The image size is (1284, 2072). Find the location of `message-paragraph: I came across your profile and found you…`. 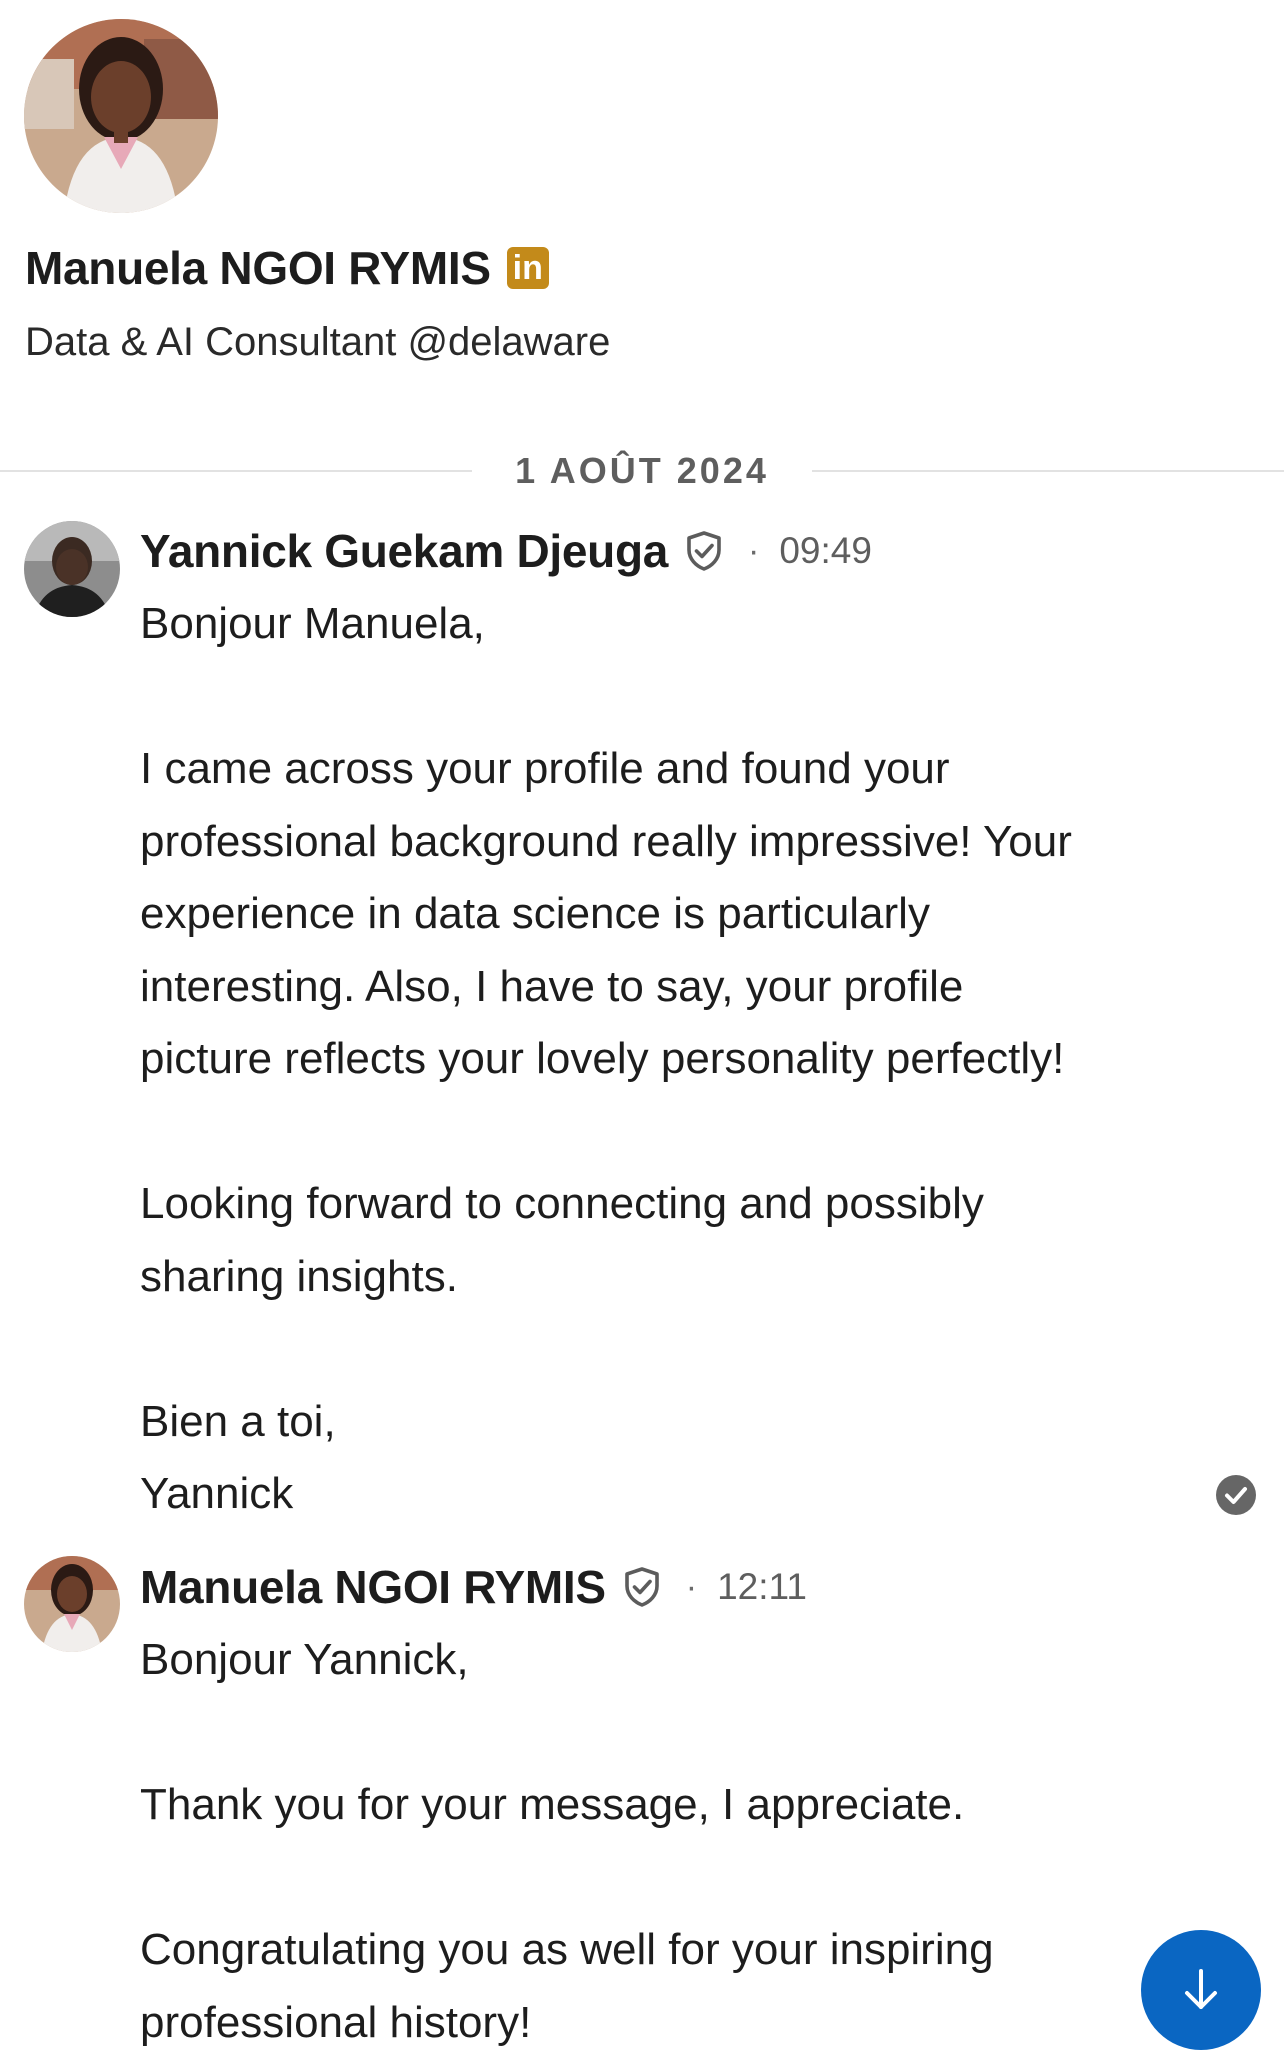

message-paragraph: I came across your profile and found you… is located at coordinates (606, 913).